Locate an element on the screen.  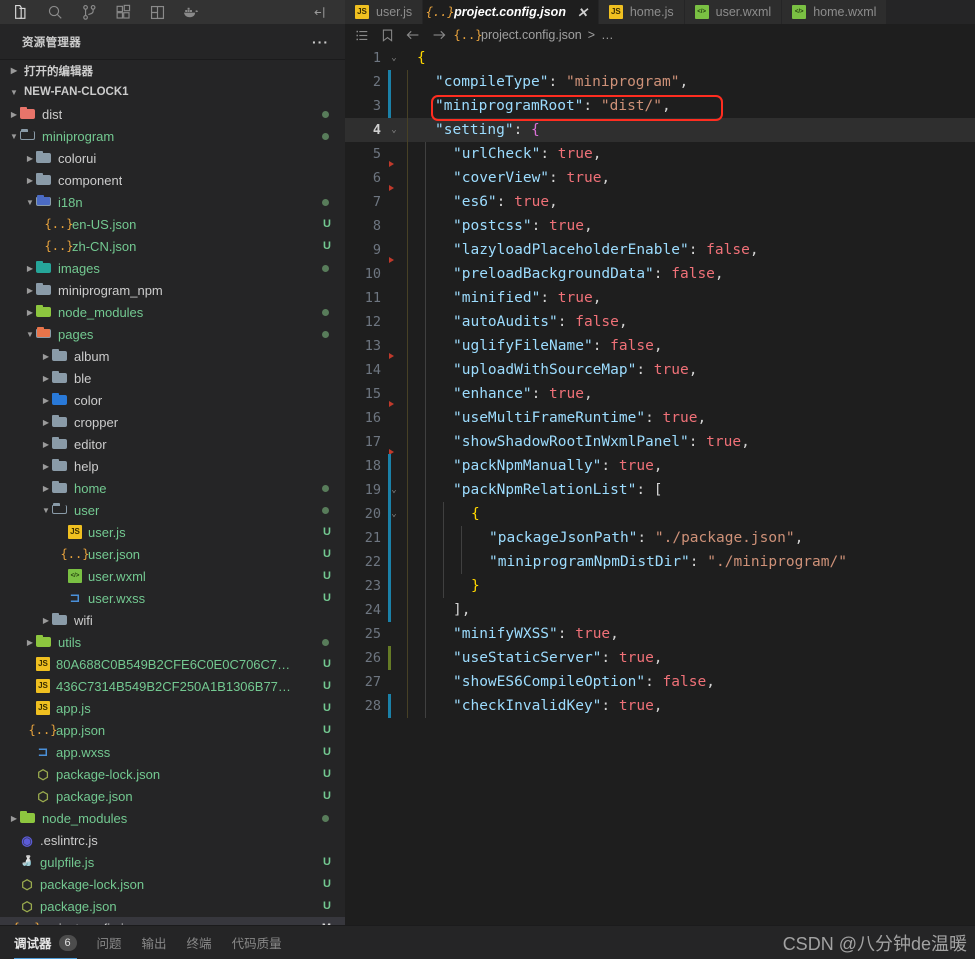
forward-arrow-icon is located at coordinates (439, 35).